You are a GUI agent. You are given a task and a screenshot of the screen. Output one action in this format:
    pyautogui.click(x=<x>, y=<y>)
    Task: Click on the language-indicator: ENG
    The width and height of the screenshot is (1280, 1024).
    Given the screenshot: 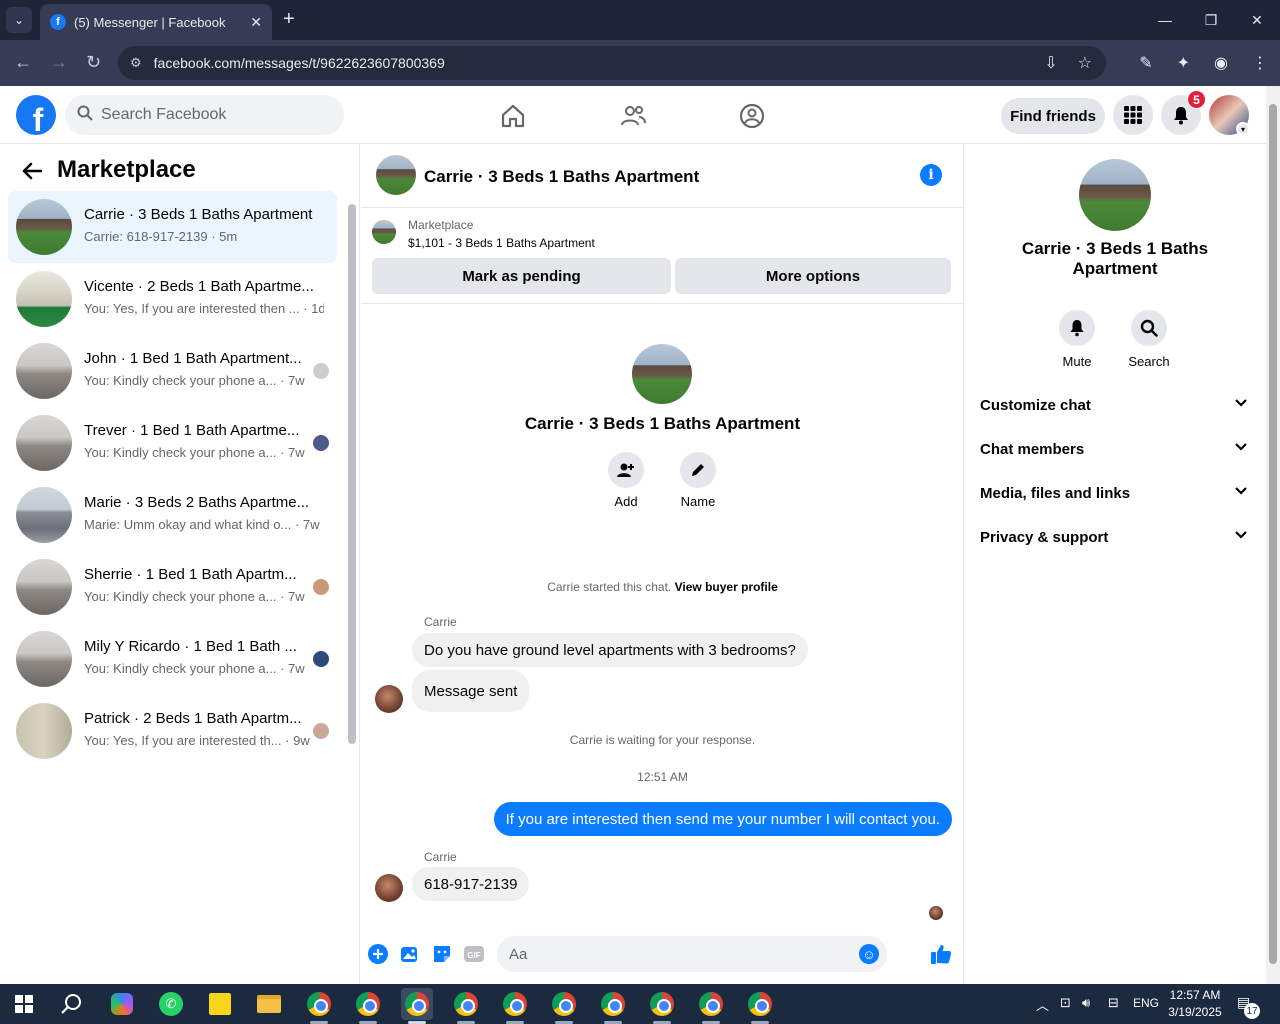 What is the action you would take?
    pyautogui.click(x=1146, y=1003)
    